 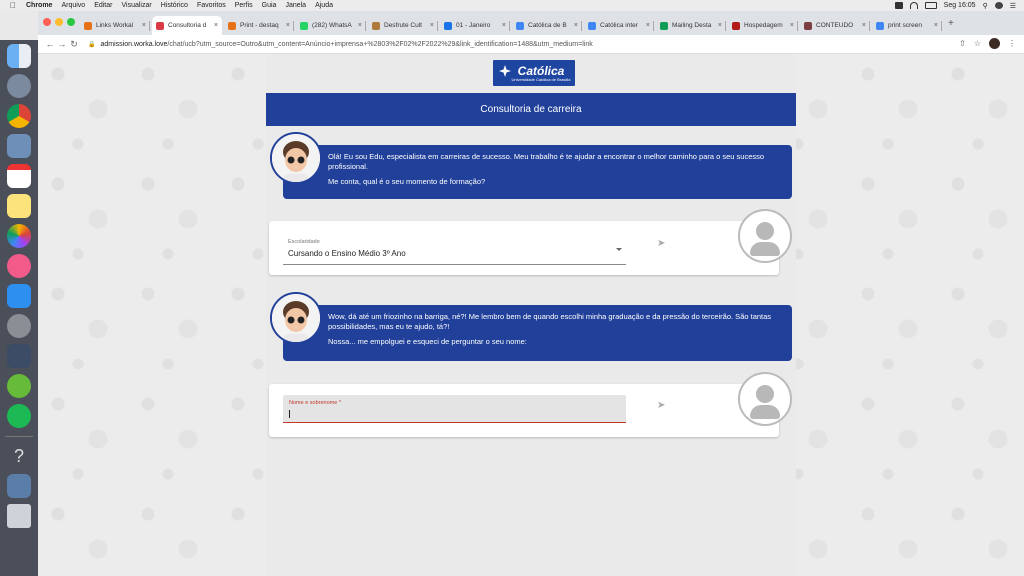 What do you see at coordinates (136, 5) in the screenshot?
I see `menu-item-visualizar: Visualizar` at bounding box center [136, 5].